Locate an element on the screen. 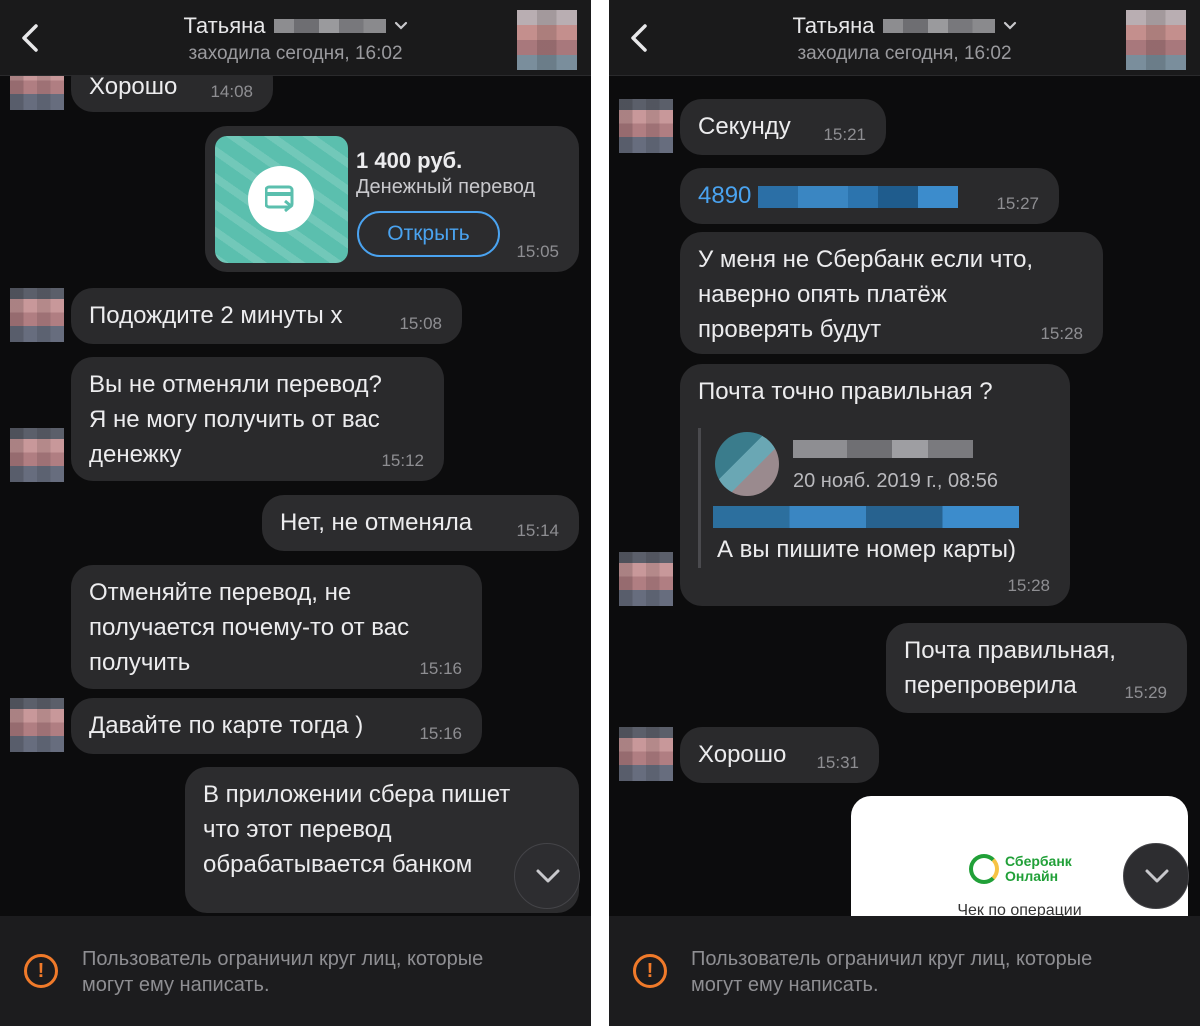  message-incoming: Секунду 15:21 is located at coordinates (783, 127).